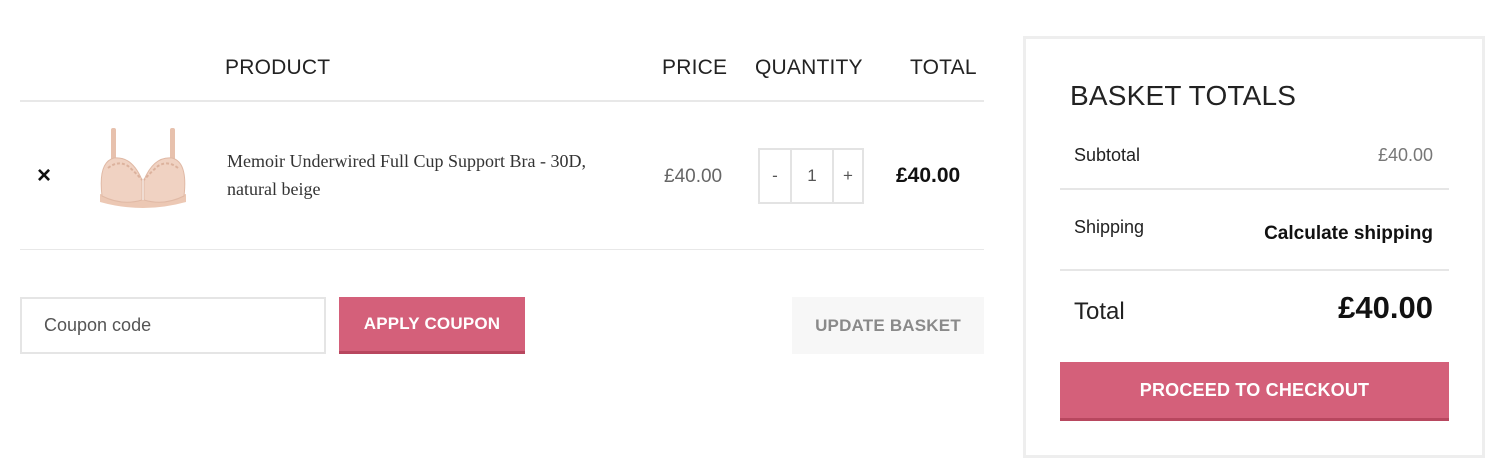  I want to click on subtotal-value: £40.00, so click(1405, 155).